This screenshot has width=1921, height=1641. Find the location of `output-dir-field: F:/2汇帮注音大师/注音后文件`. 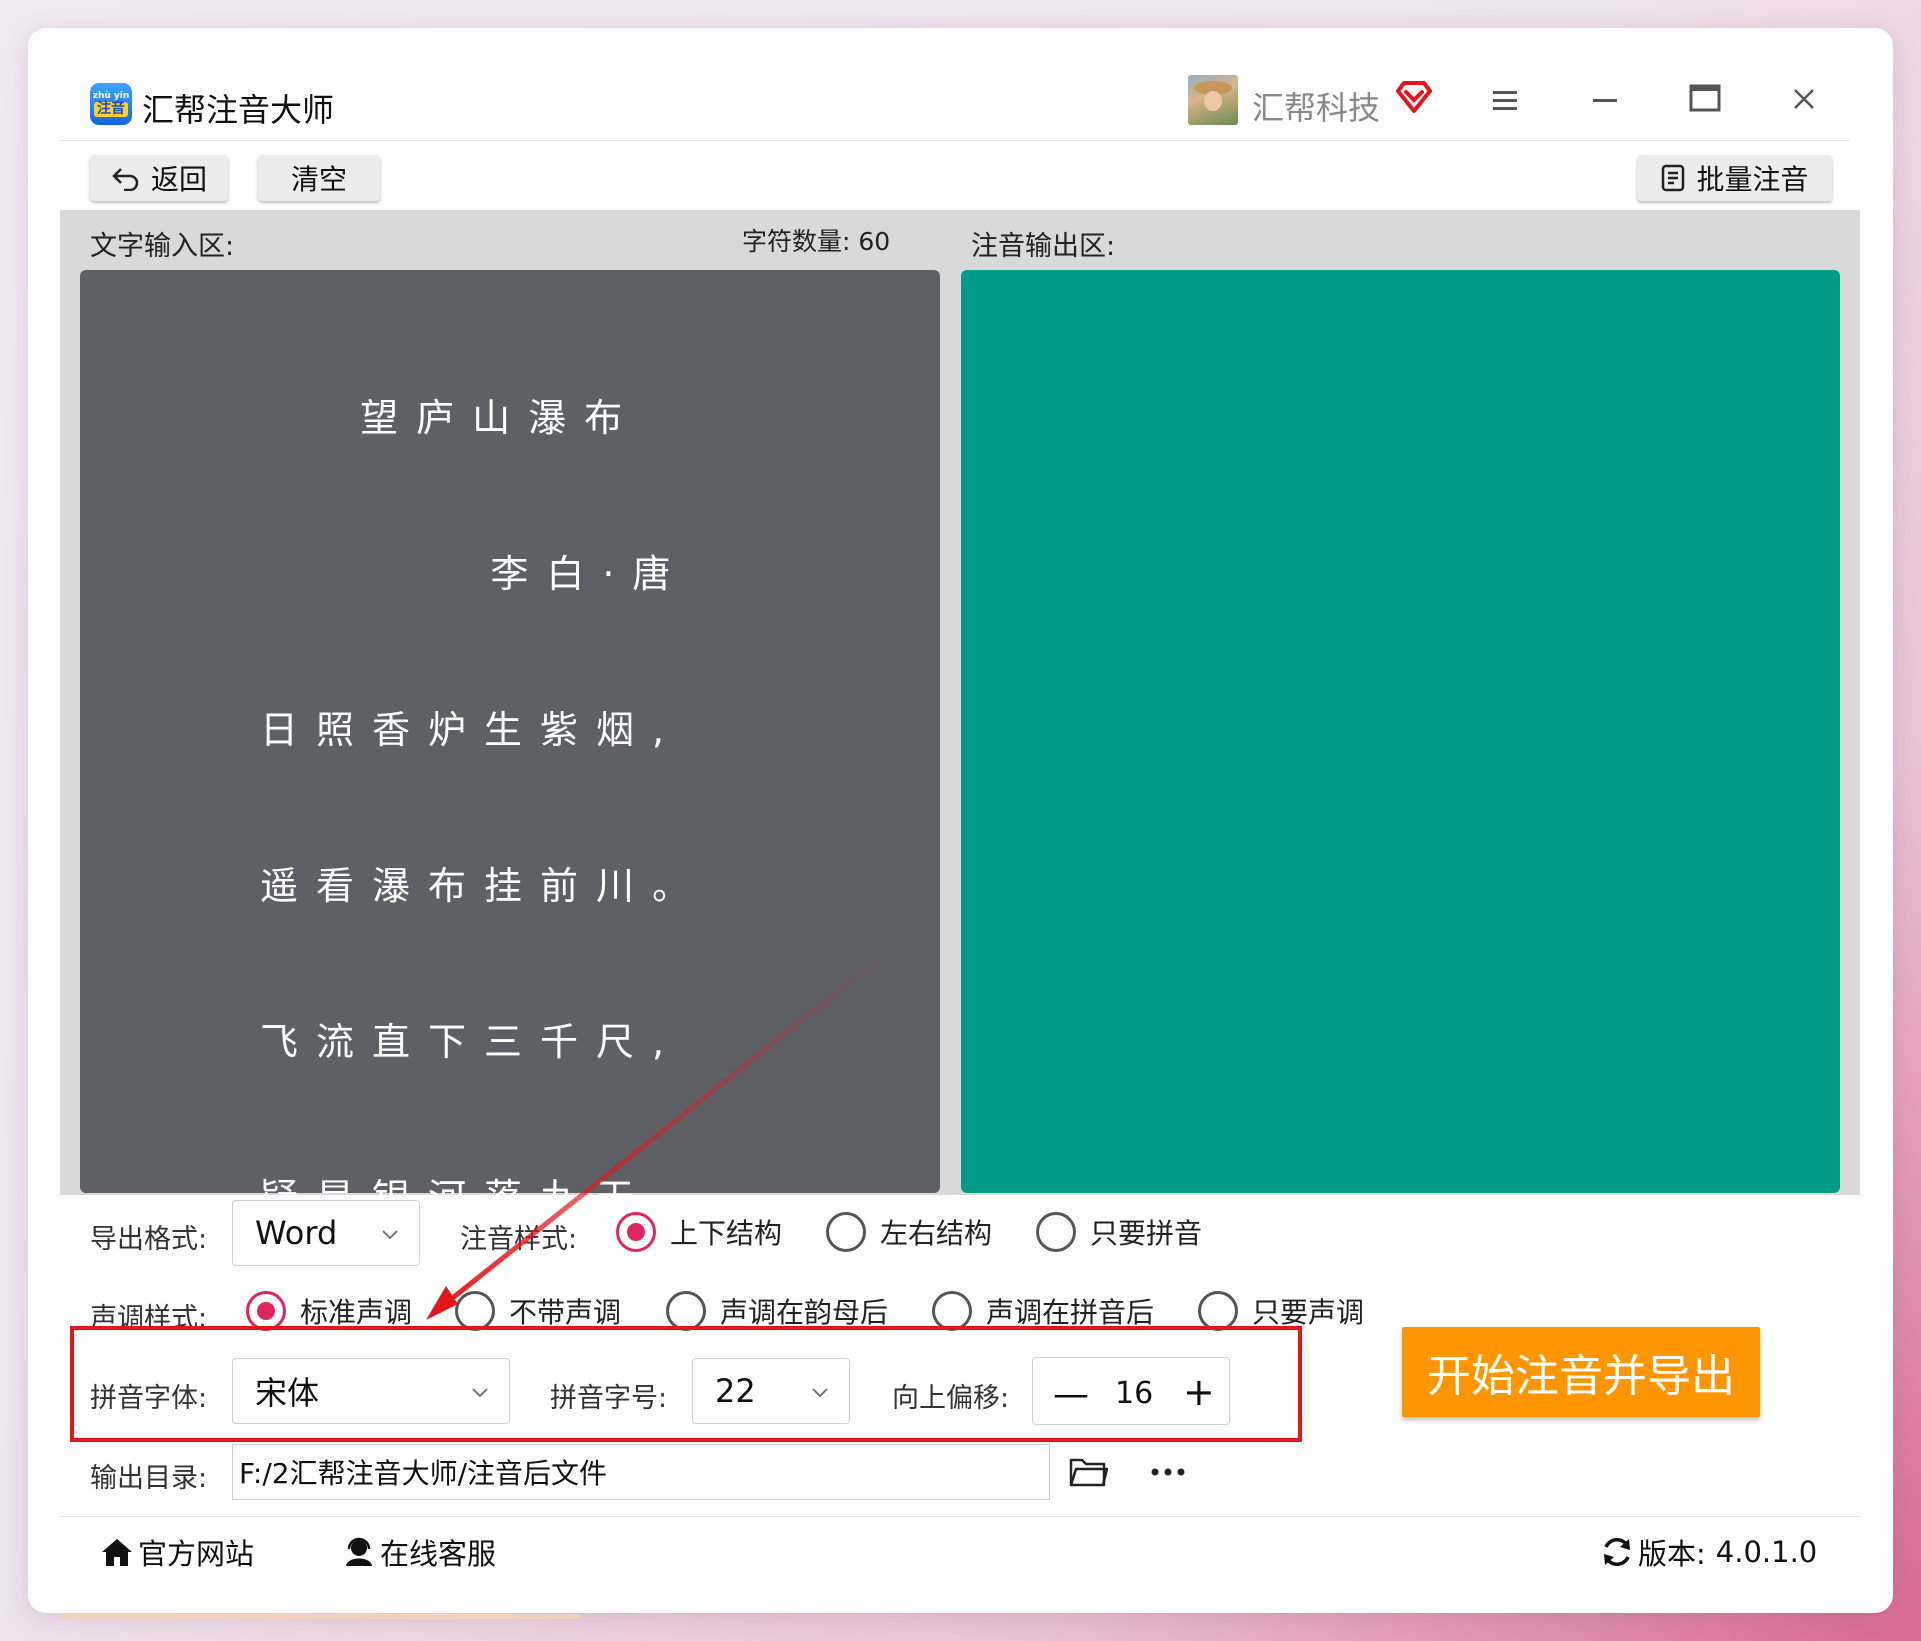

output-dir-field: F:/2汇帮注音大师/注音后文件 is located at coordinates (641, 1472).